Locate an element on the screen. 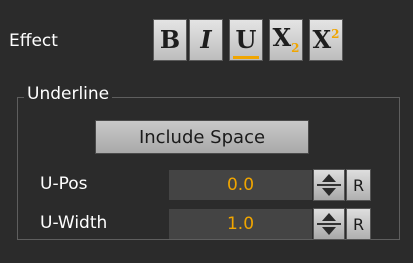 The image size is (413, 263). u-pos-spinner is located at coordinates (329, 185).